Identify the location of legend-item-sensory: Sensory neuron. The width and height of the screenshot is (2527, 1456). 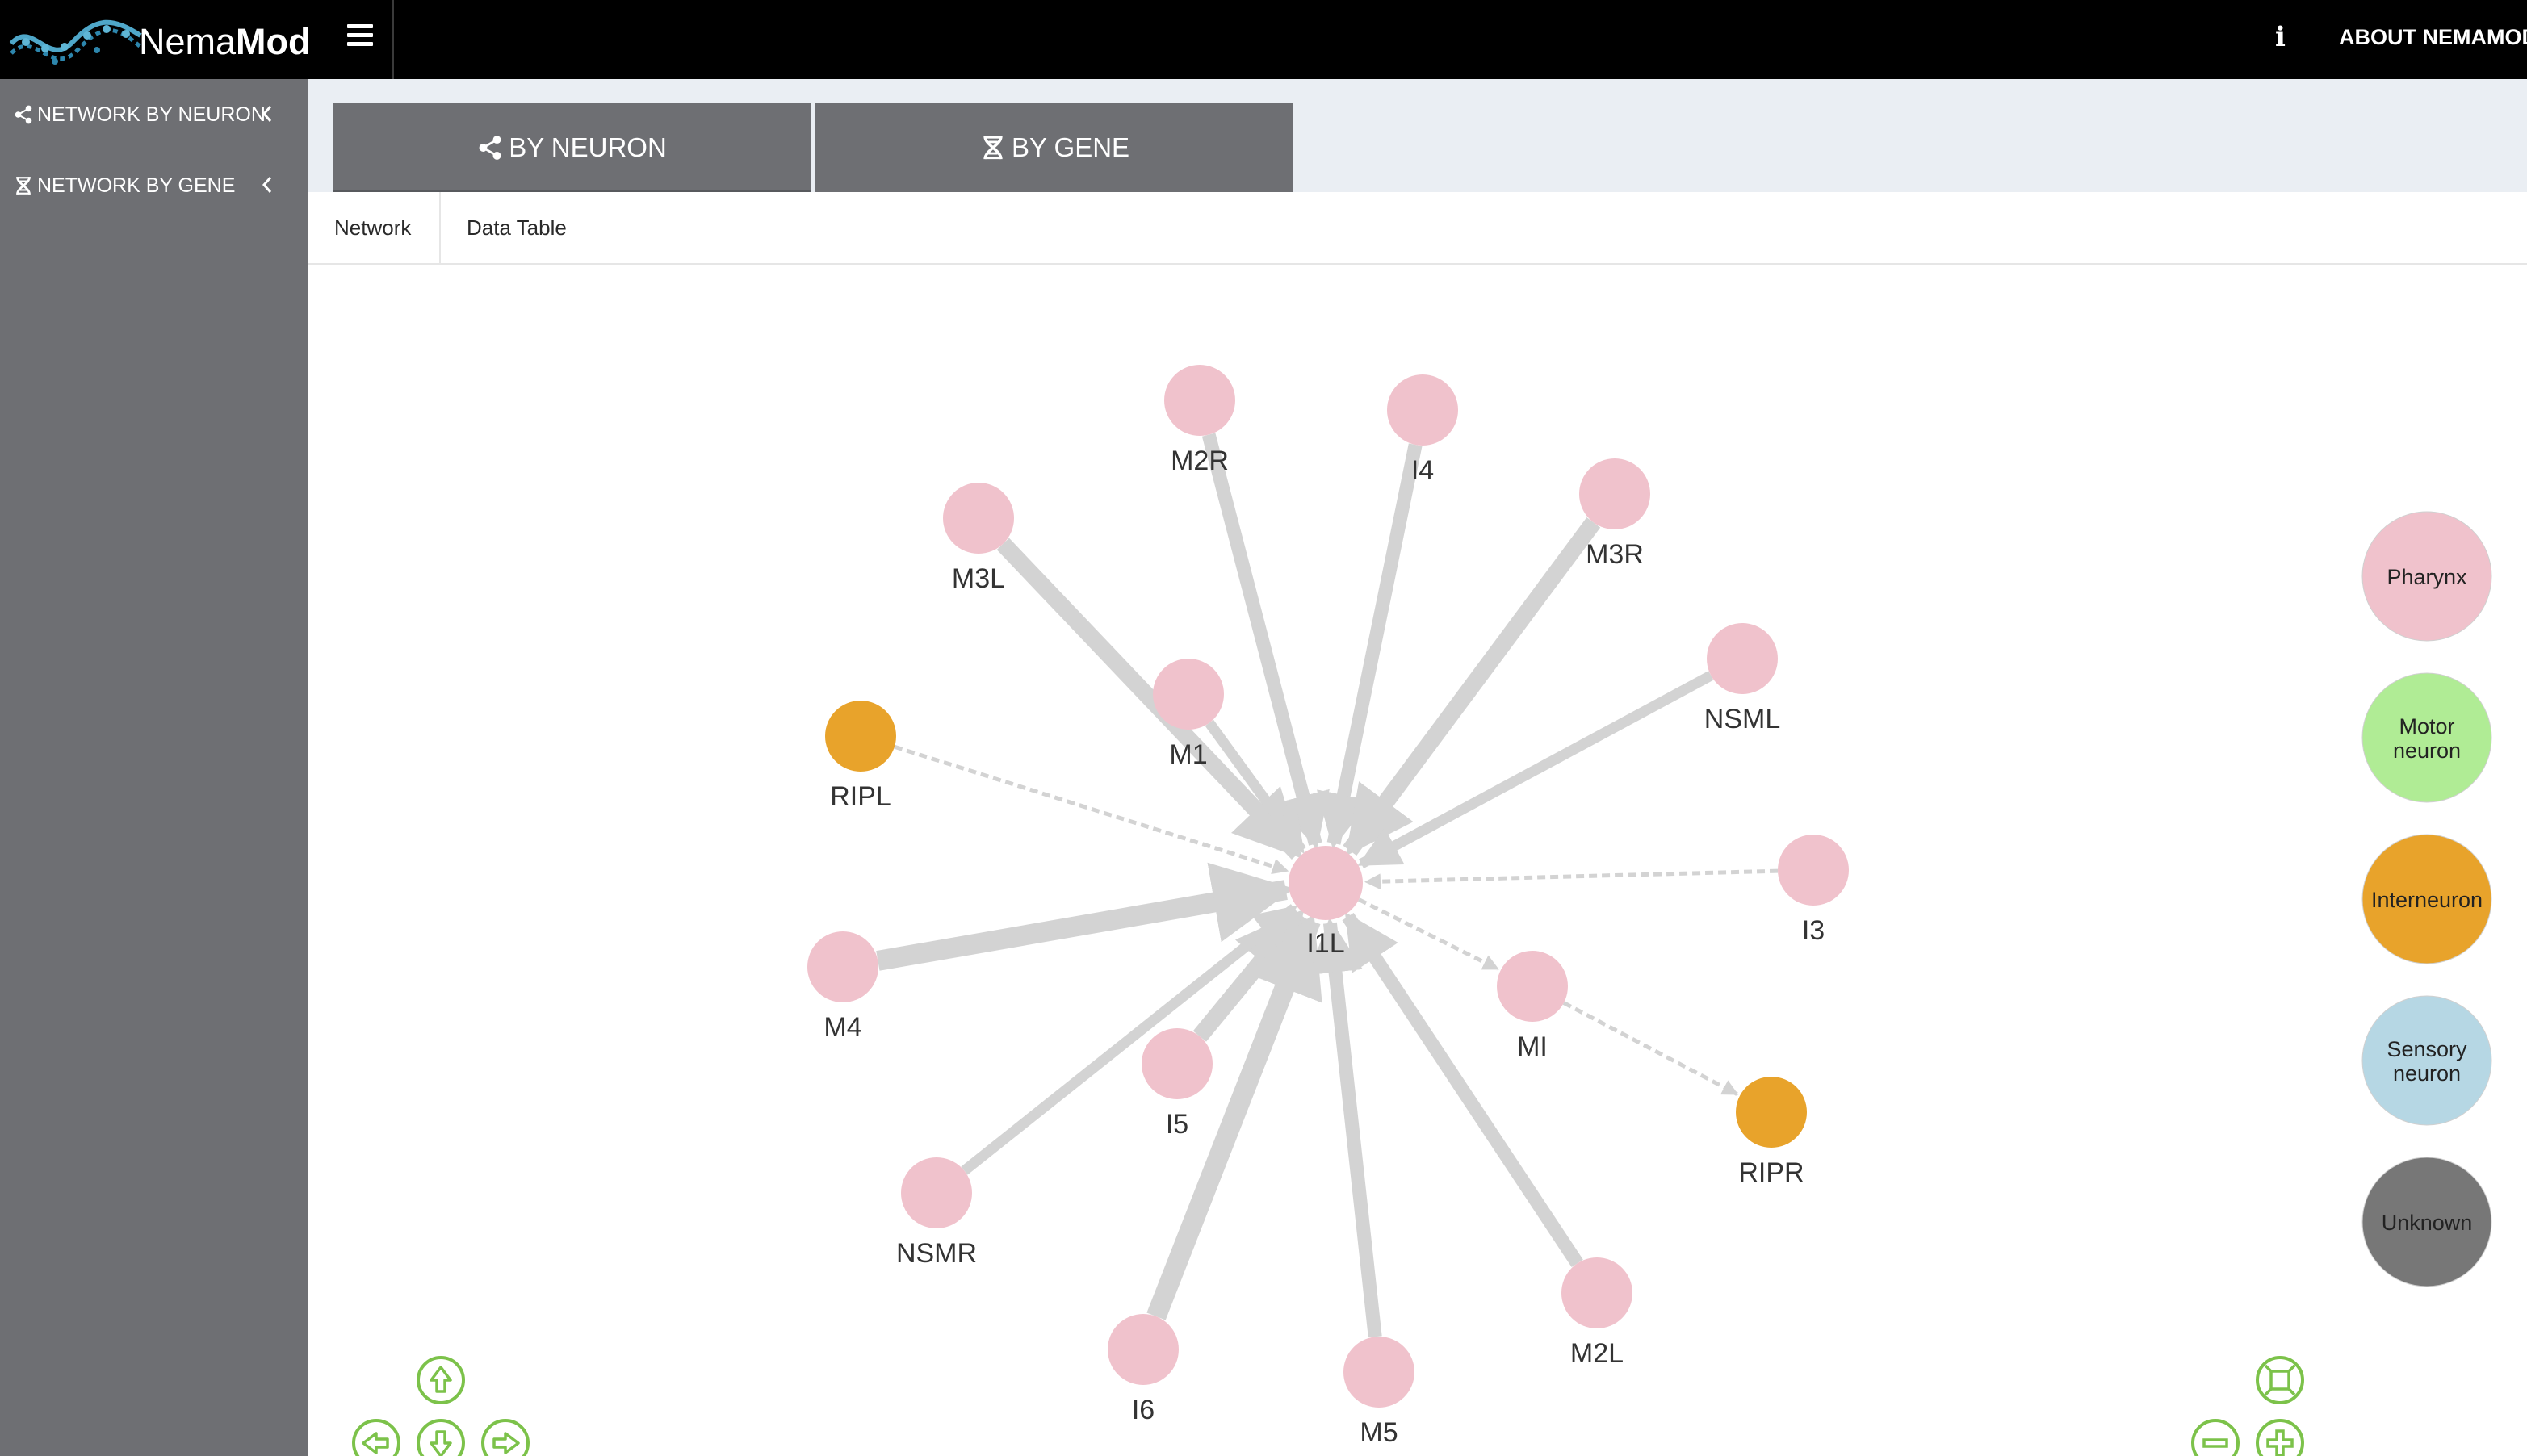
(2427, 1060).